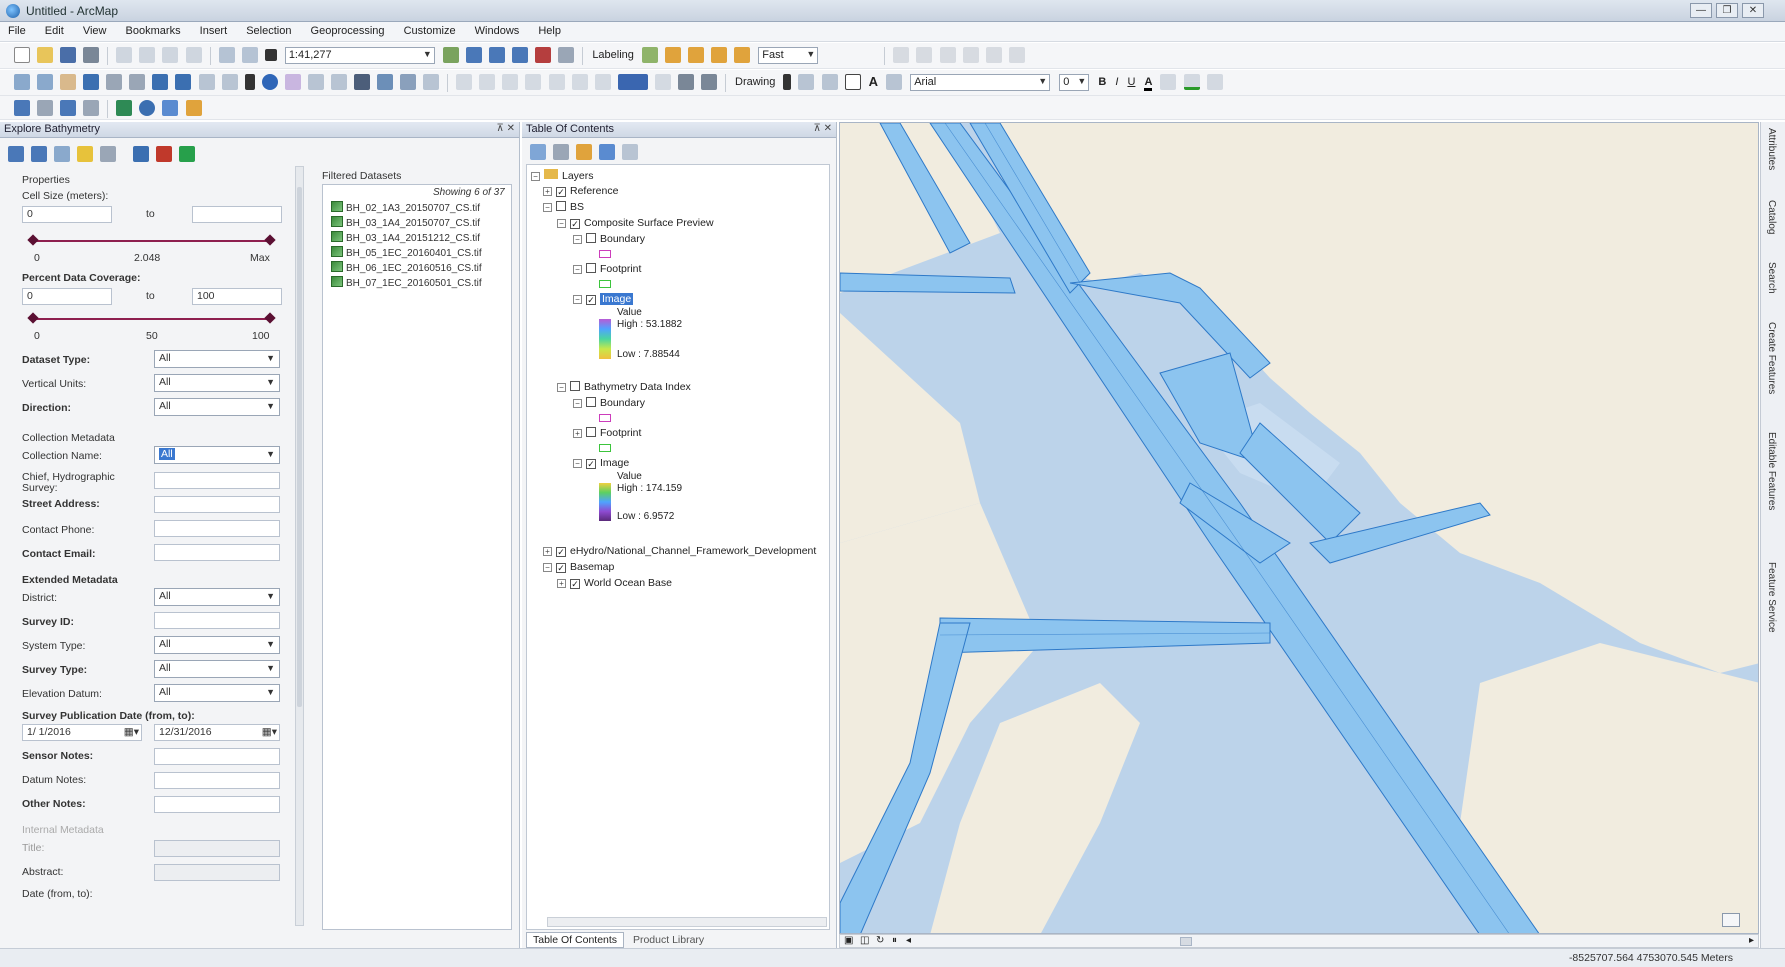 This screenshot has width=1785, height=967. I want to click on fixed-zoom-out-icon, so click(137, 82).